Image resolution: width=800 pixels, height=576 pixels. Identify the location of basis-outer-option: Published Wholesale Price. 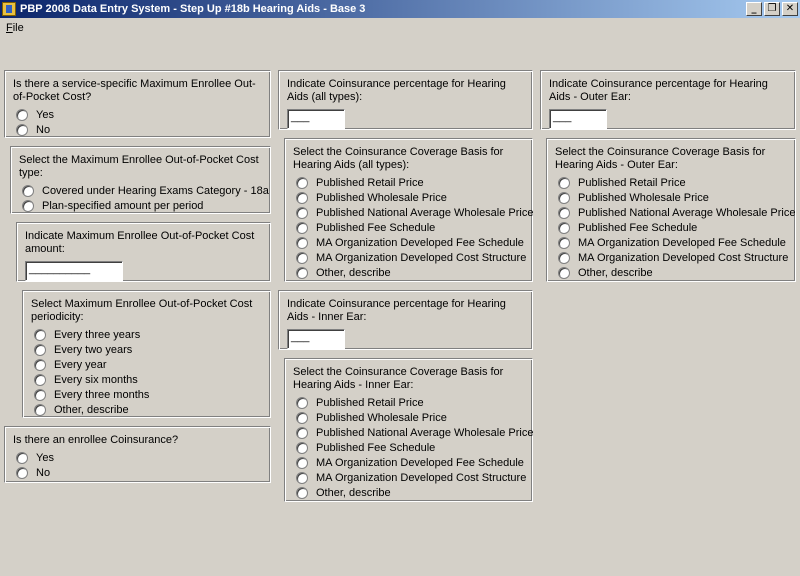
(671, 197).